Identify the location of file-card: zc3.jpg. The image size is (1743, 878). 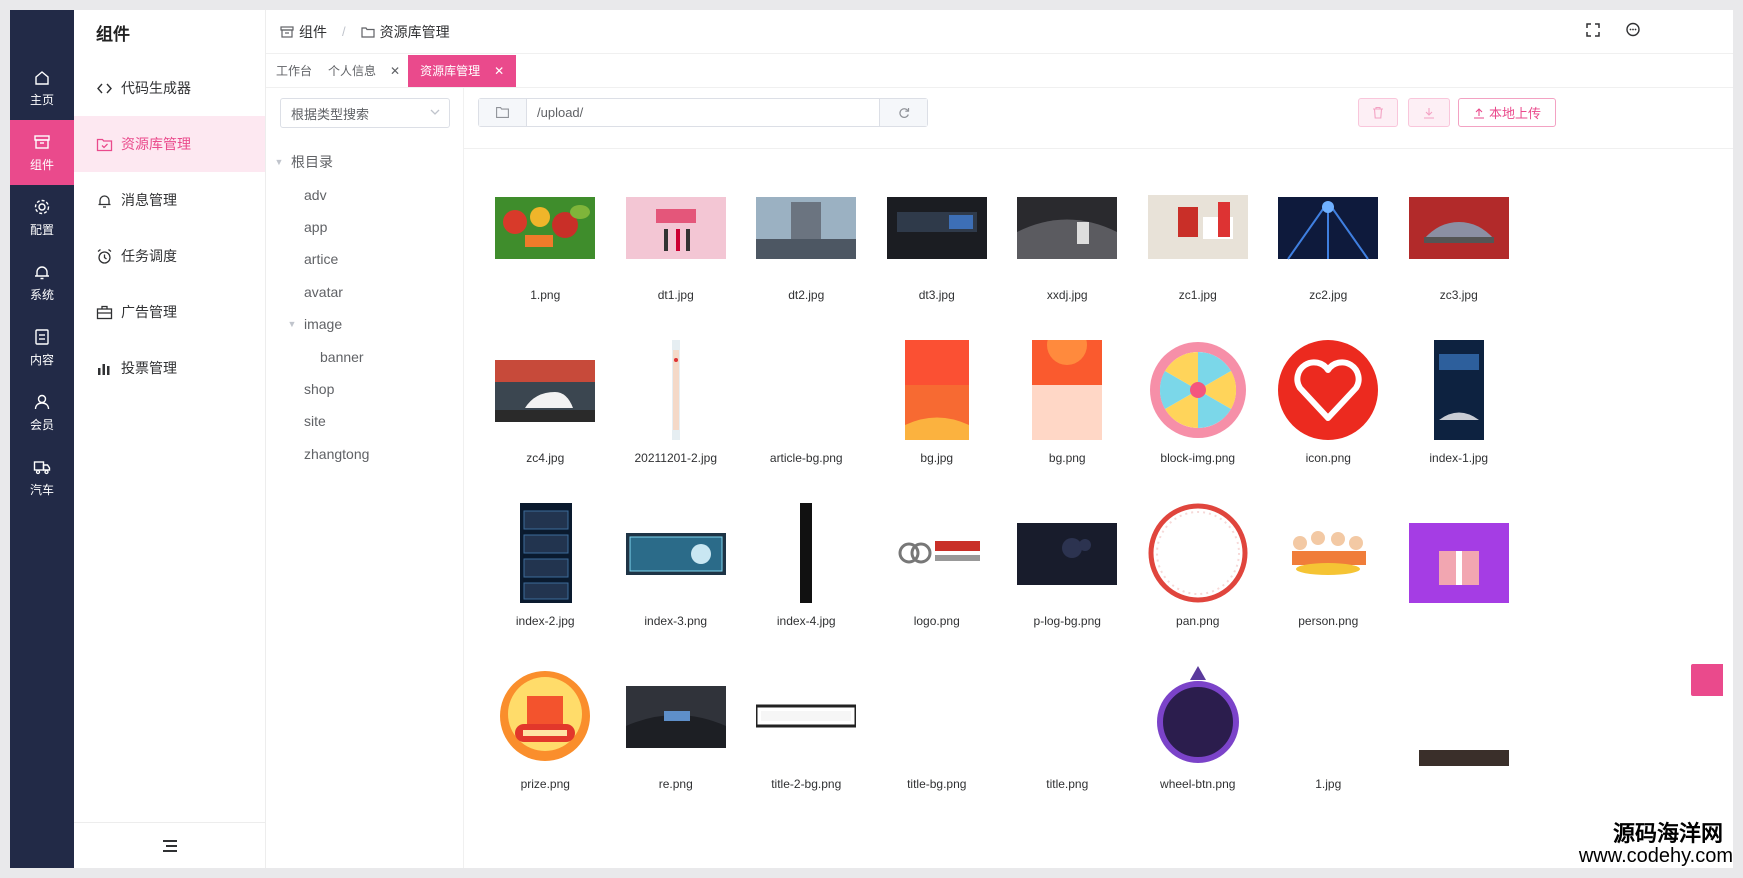
(1459, 237).